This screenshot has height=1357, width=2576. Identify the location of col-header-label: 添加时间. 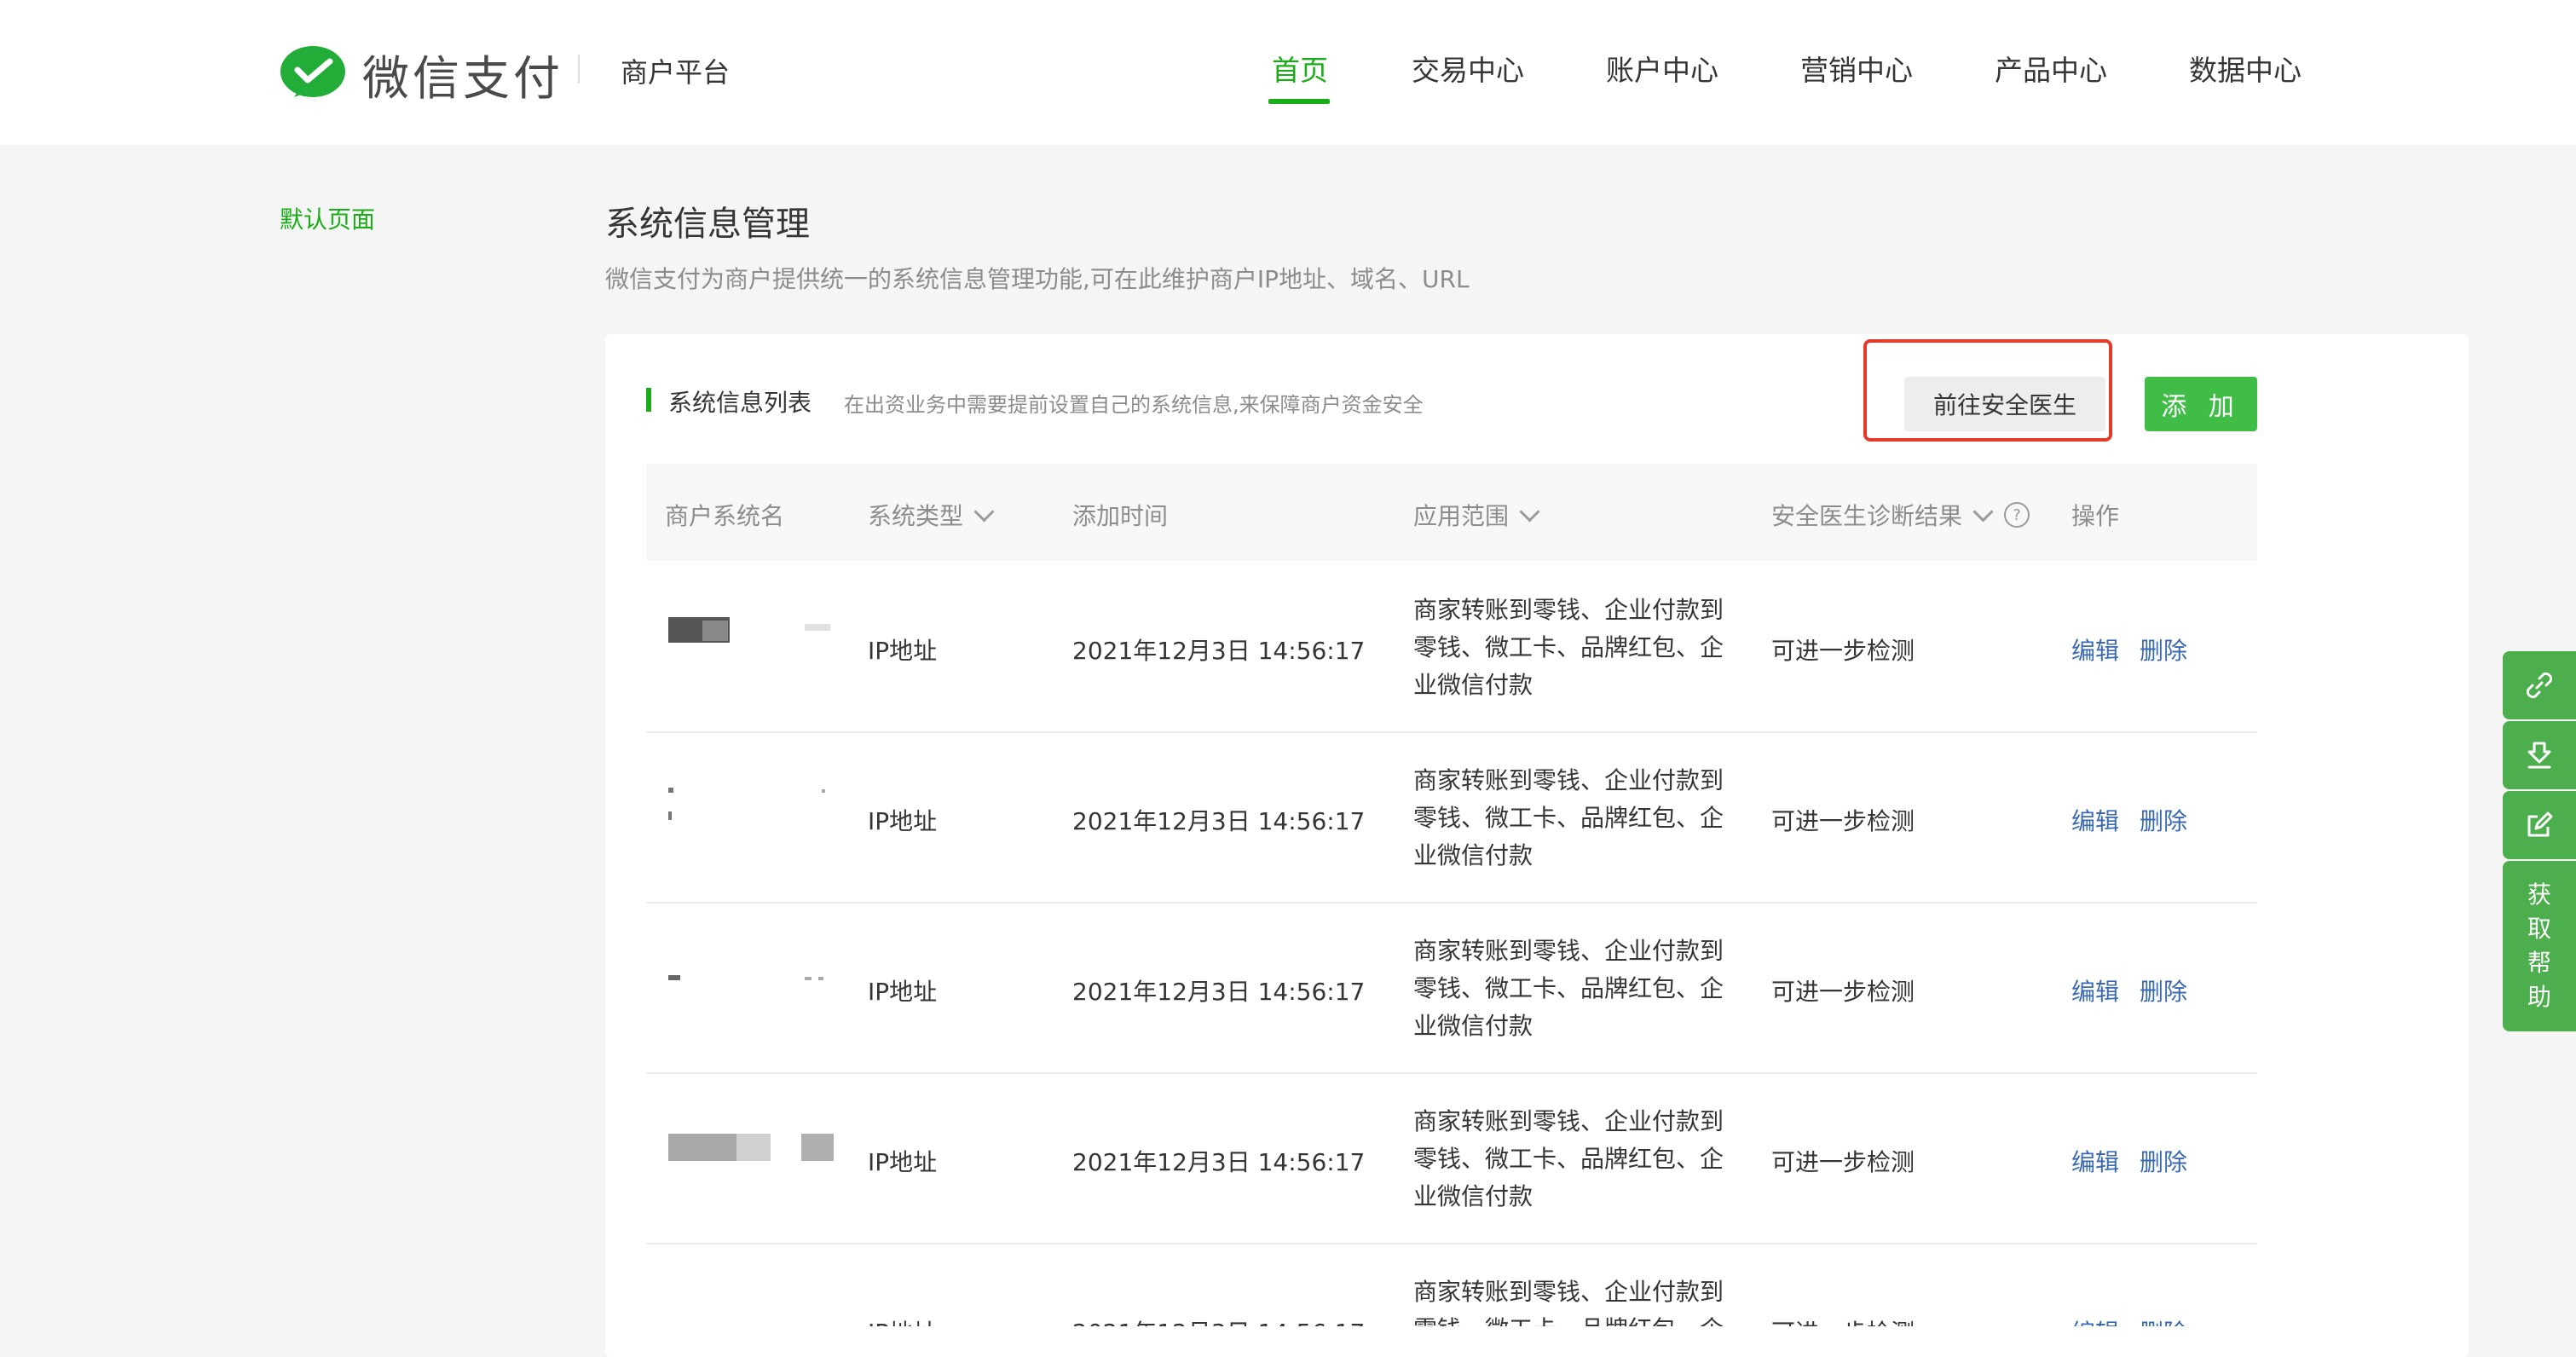
(1120, 516).